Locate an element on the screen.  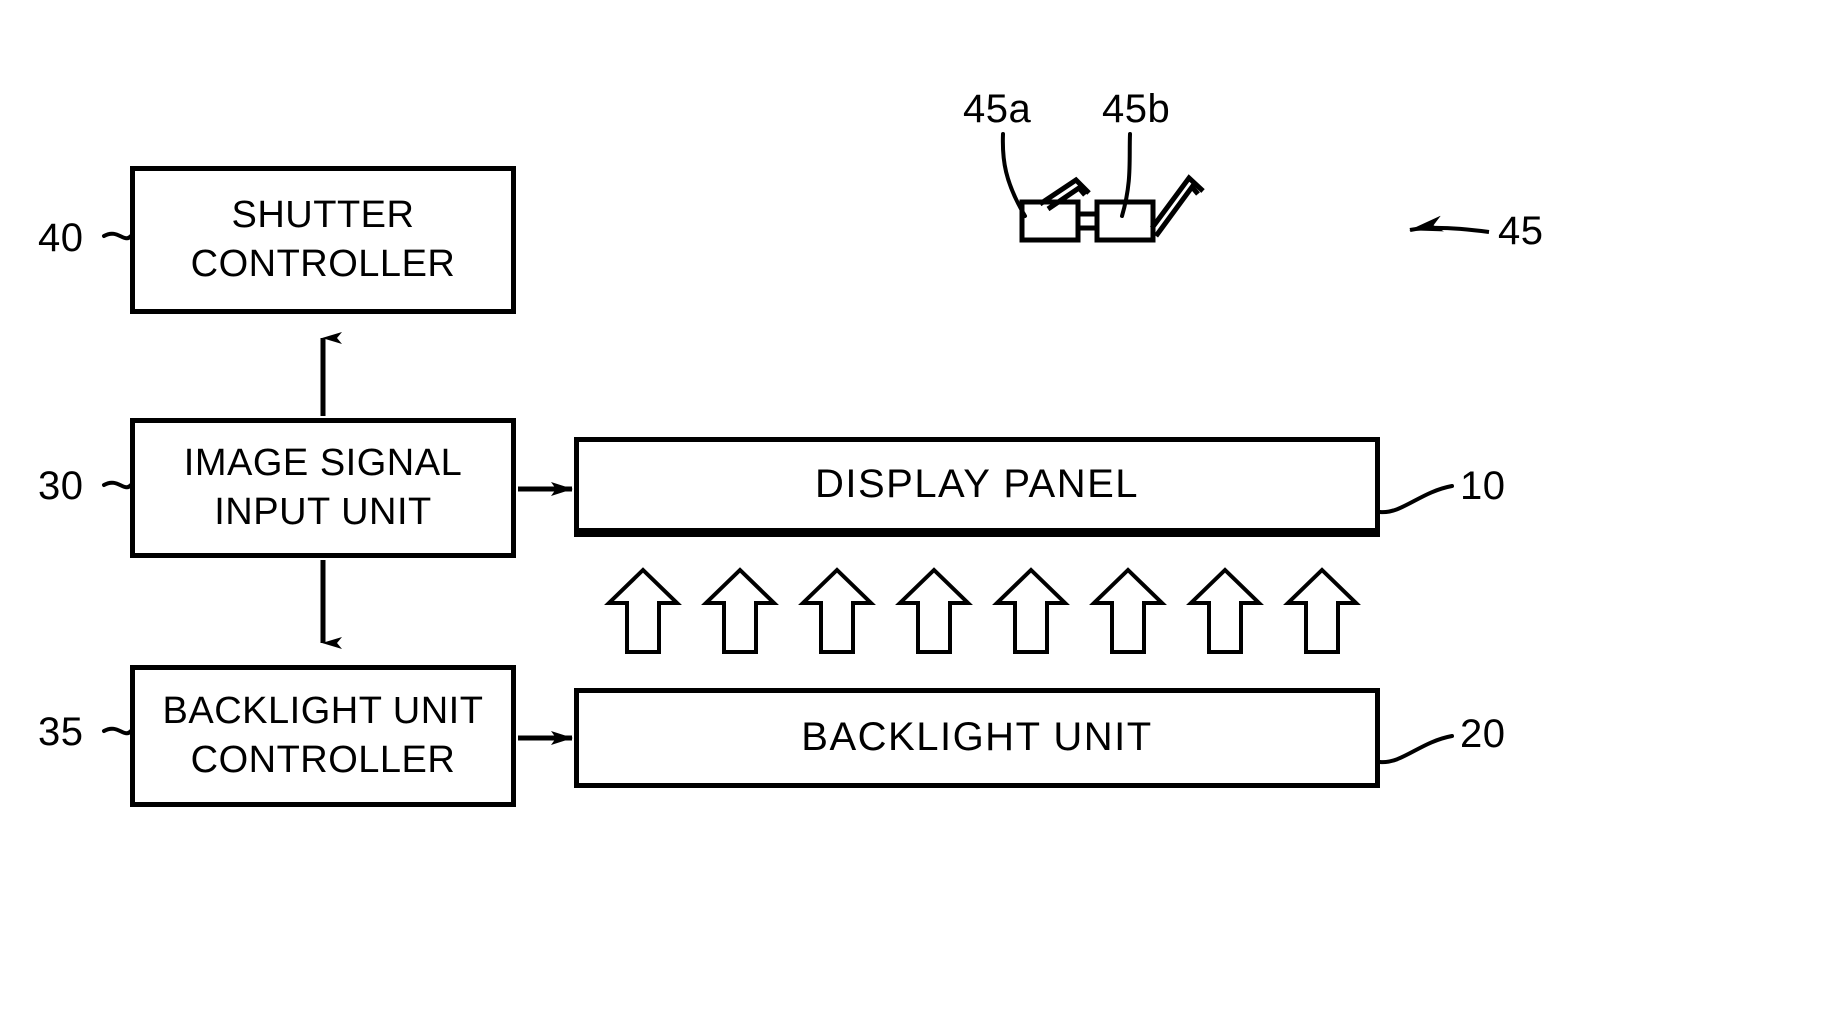
shutter-bridge is located at coordinates (1087, 221).